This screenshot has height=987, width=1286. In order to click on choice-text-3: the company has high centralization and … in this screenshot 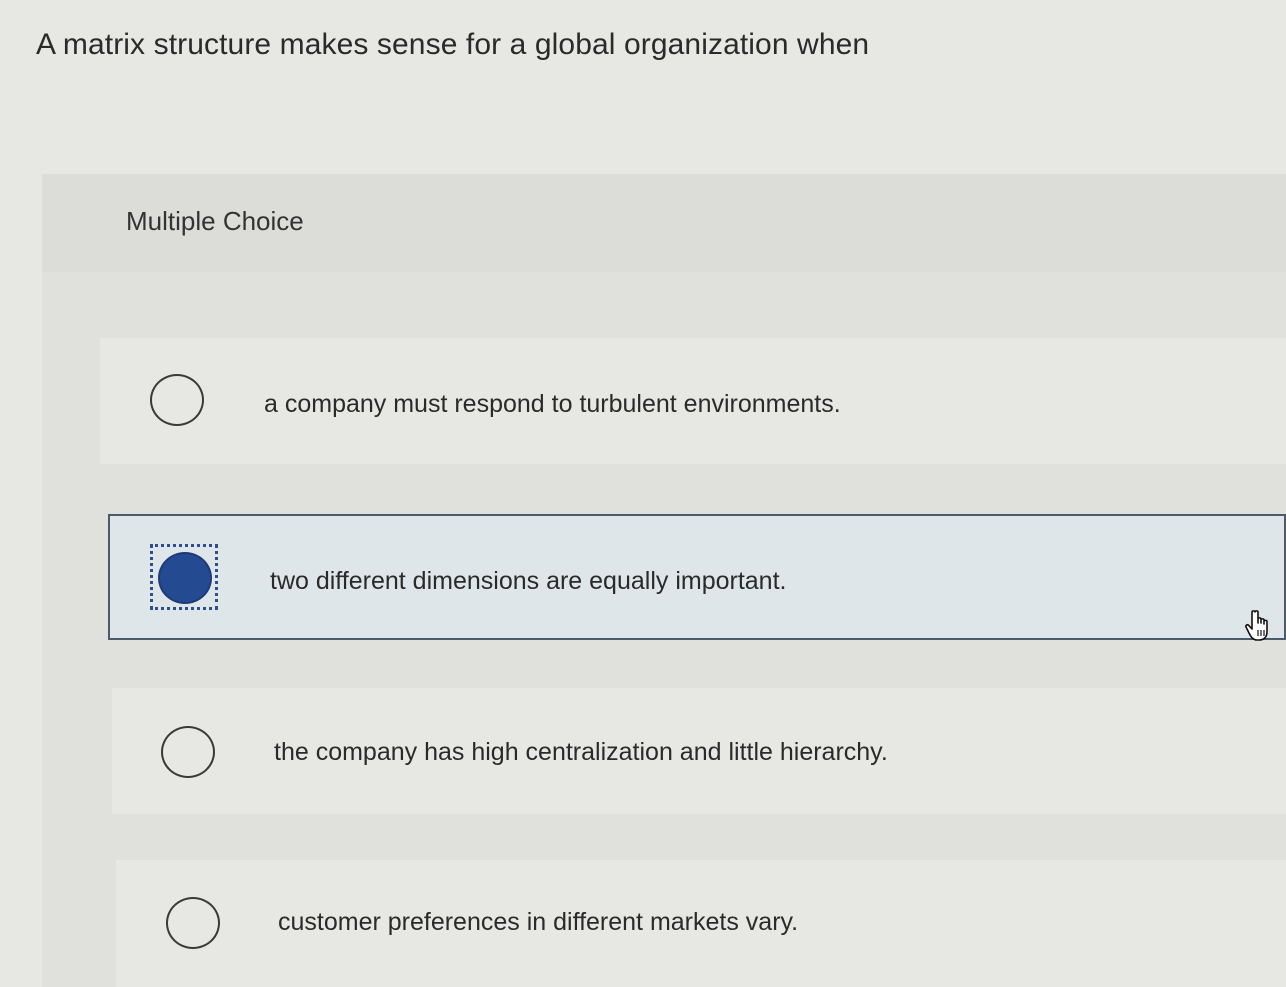, I will do `click(581, 752)`.